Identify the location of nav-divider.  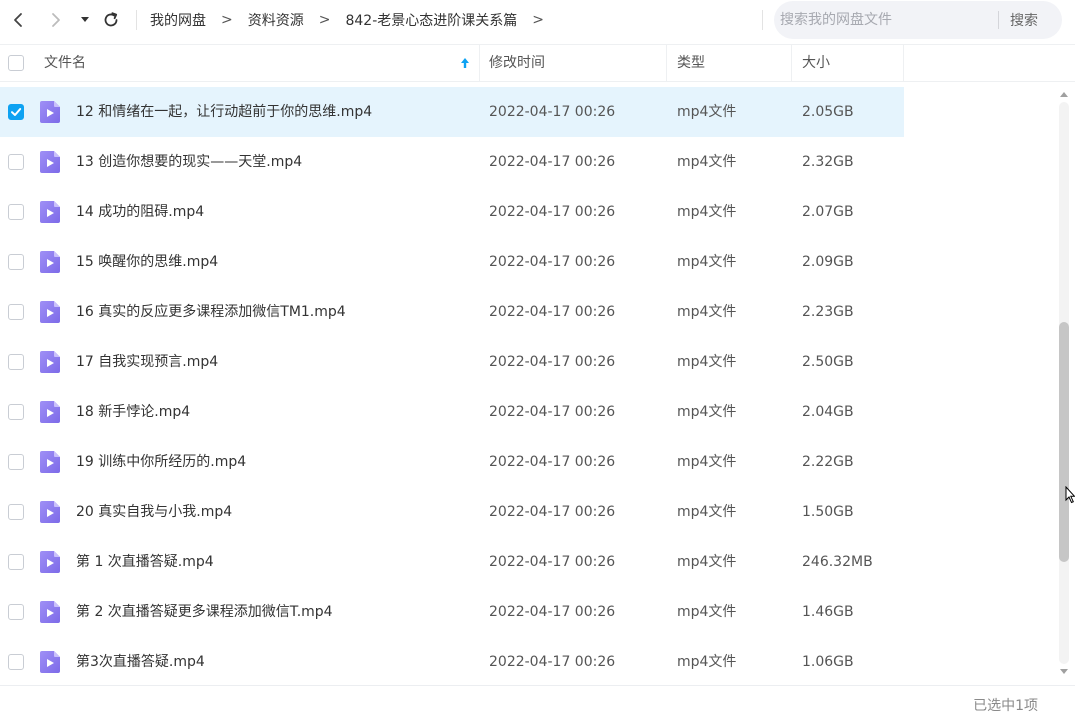
(136, 20).